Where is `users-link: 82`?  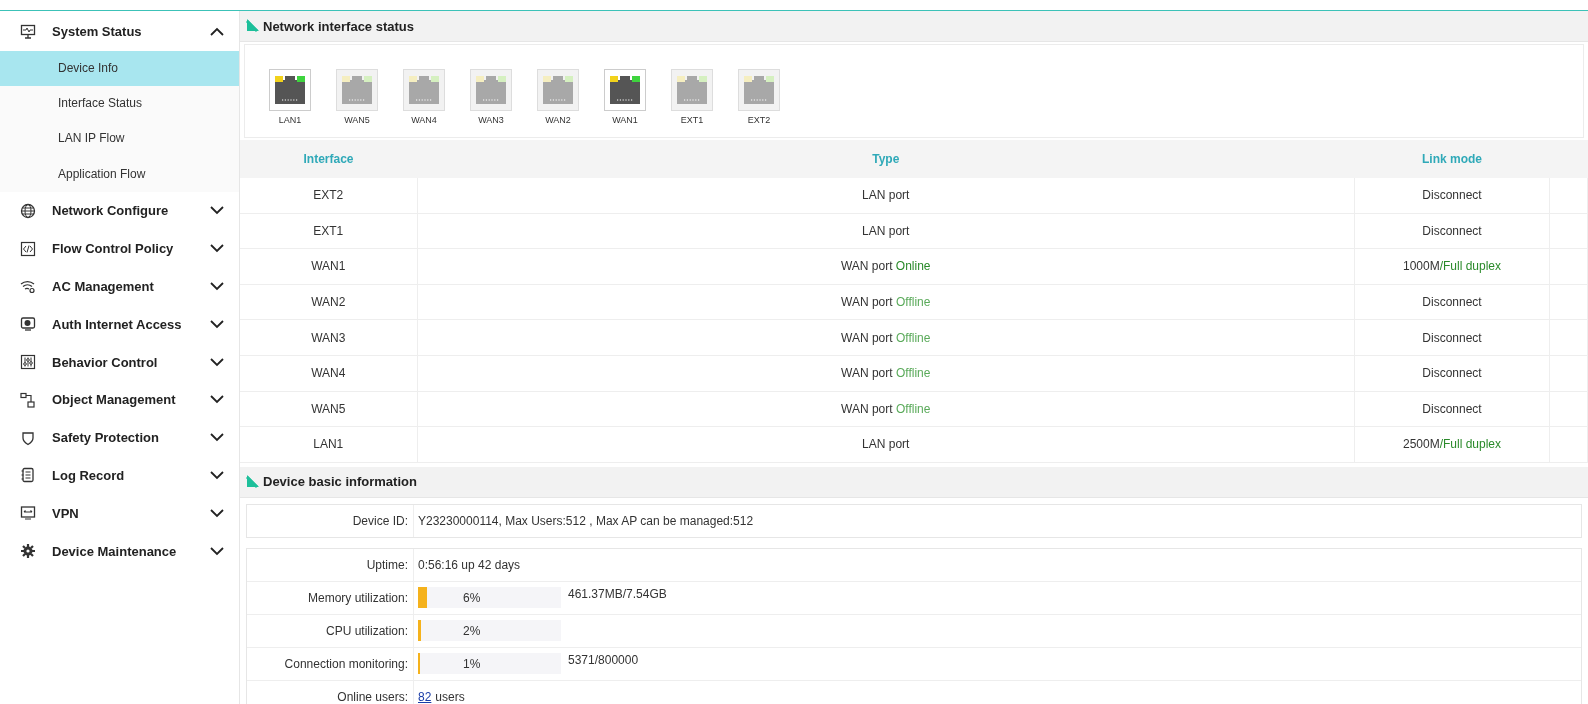 users-link: 82 is located at coordinates (425, 696).